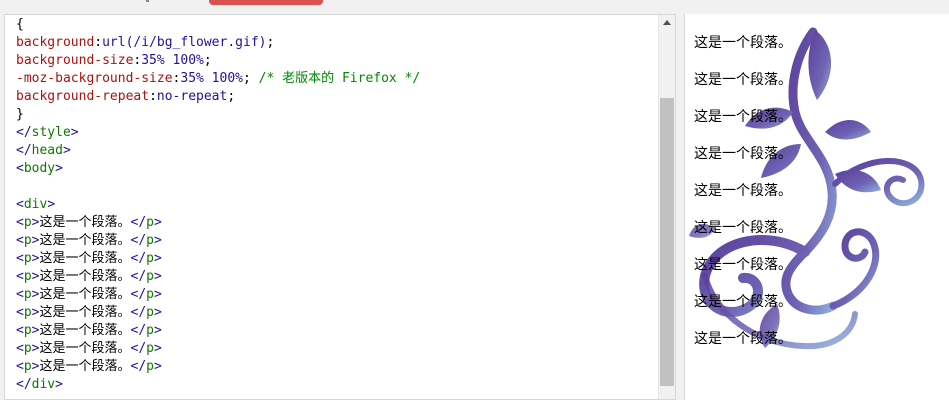  I want to click on code-line: {, so click(338, 25).